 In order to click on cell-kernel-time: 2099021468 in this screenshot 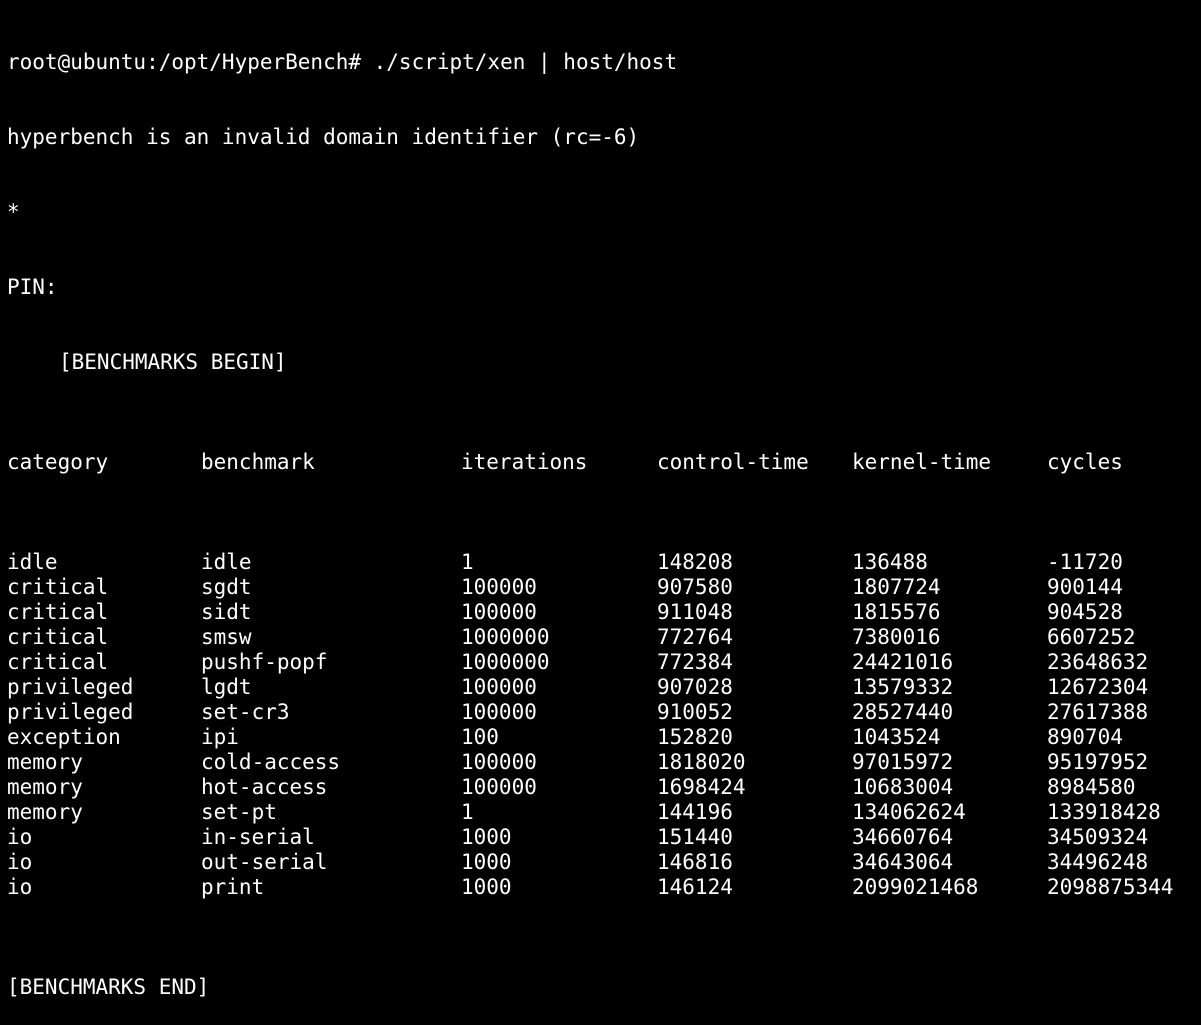, I will do `click(915, 887)`.